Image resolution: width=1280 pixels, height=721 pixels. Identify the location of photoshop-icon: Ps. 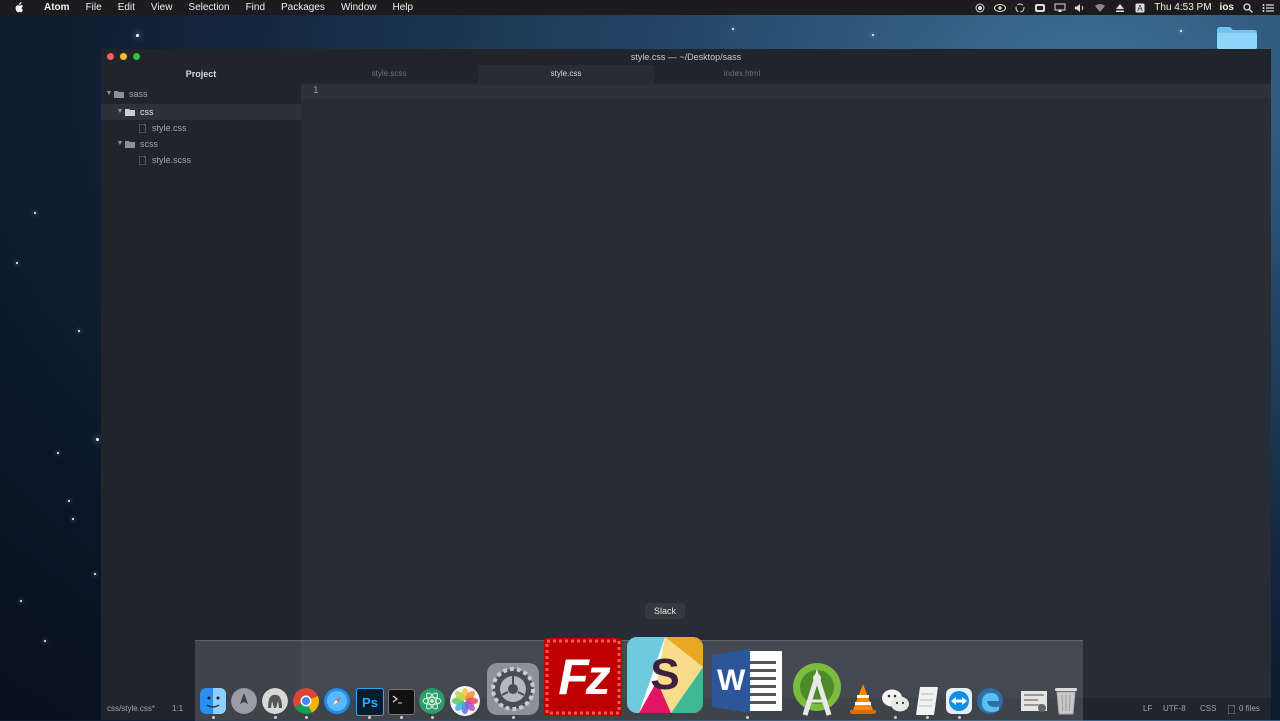
(370, 702).